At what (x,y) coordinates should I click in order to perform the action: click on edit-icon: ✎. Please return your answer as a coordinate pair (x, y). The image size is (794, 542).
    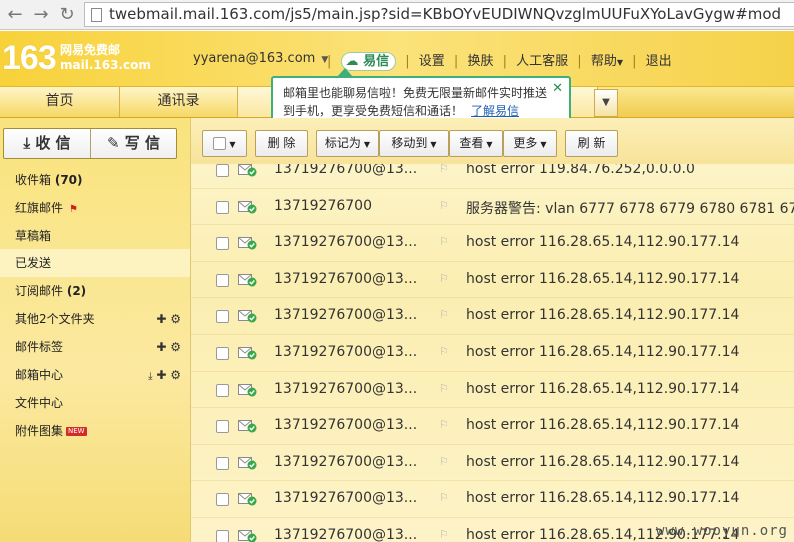
    Looking at the image, I should click on (113, 143).